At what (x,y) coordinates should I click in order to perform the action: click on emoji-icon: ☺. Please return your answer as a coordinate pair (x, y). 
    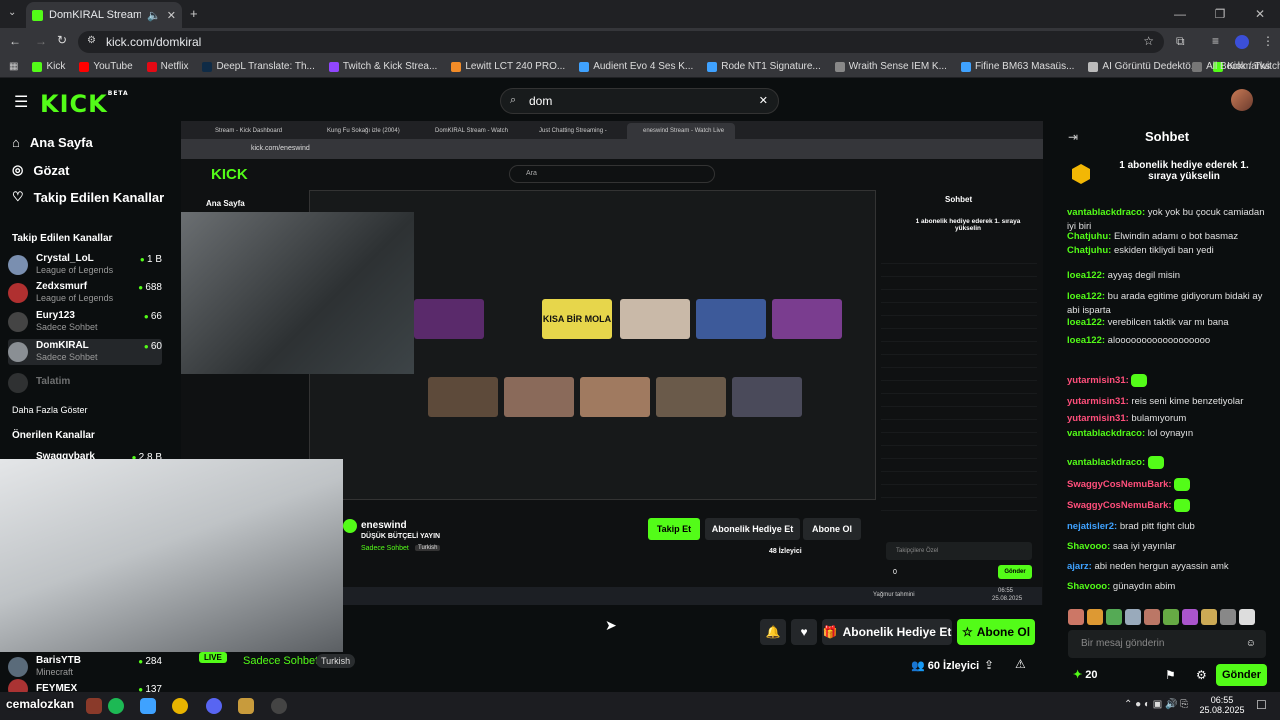
    Looking at the image, I should click on (1251, 644).